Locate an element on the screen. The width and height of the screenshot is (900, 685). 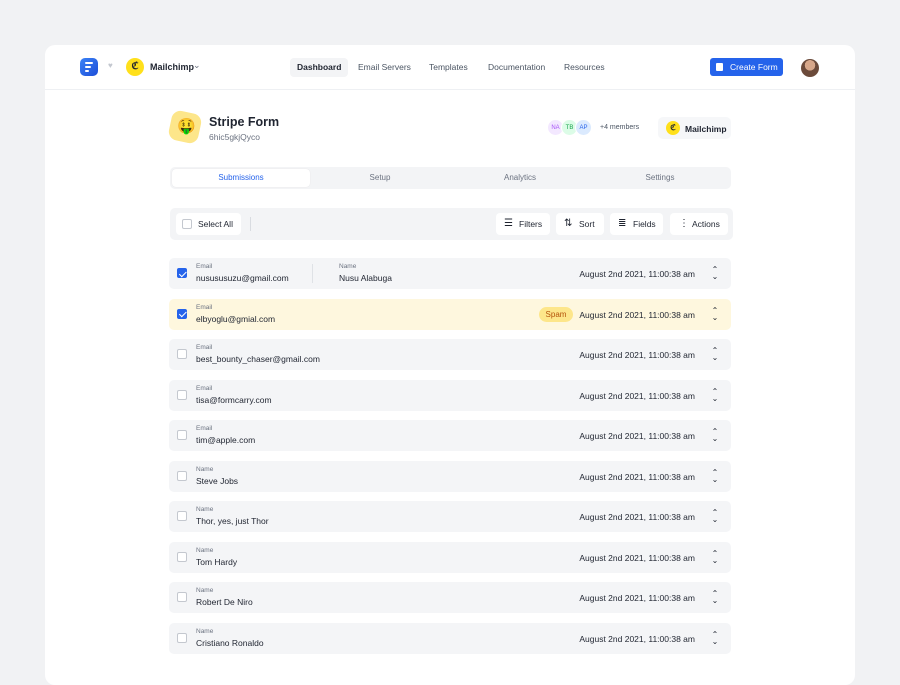
filters-button: ☰ Filters is located at coordinates (523, 224).